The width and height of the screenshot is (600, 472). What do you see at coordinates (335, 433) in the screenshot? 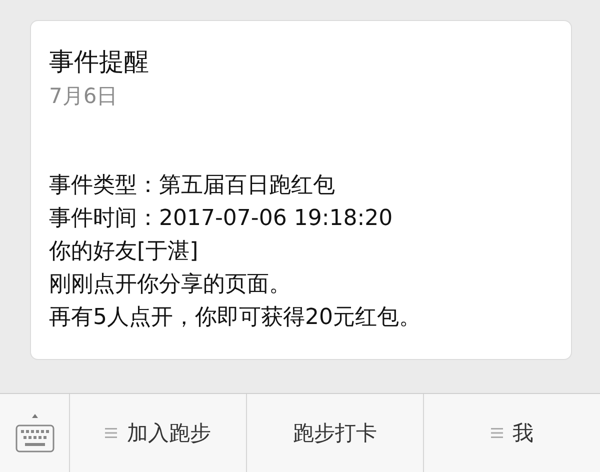
I see `menu-item: 跑步打卡` at bounding box center [335, 433].